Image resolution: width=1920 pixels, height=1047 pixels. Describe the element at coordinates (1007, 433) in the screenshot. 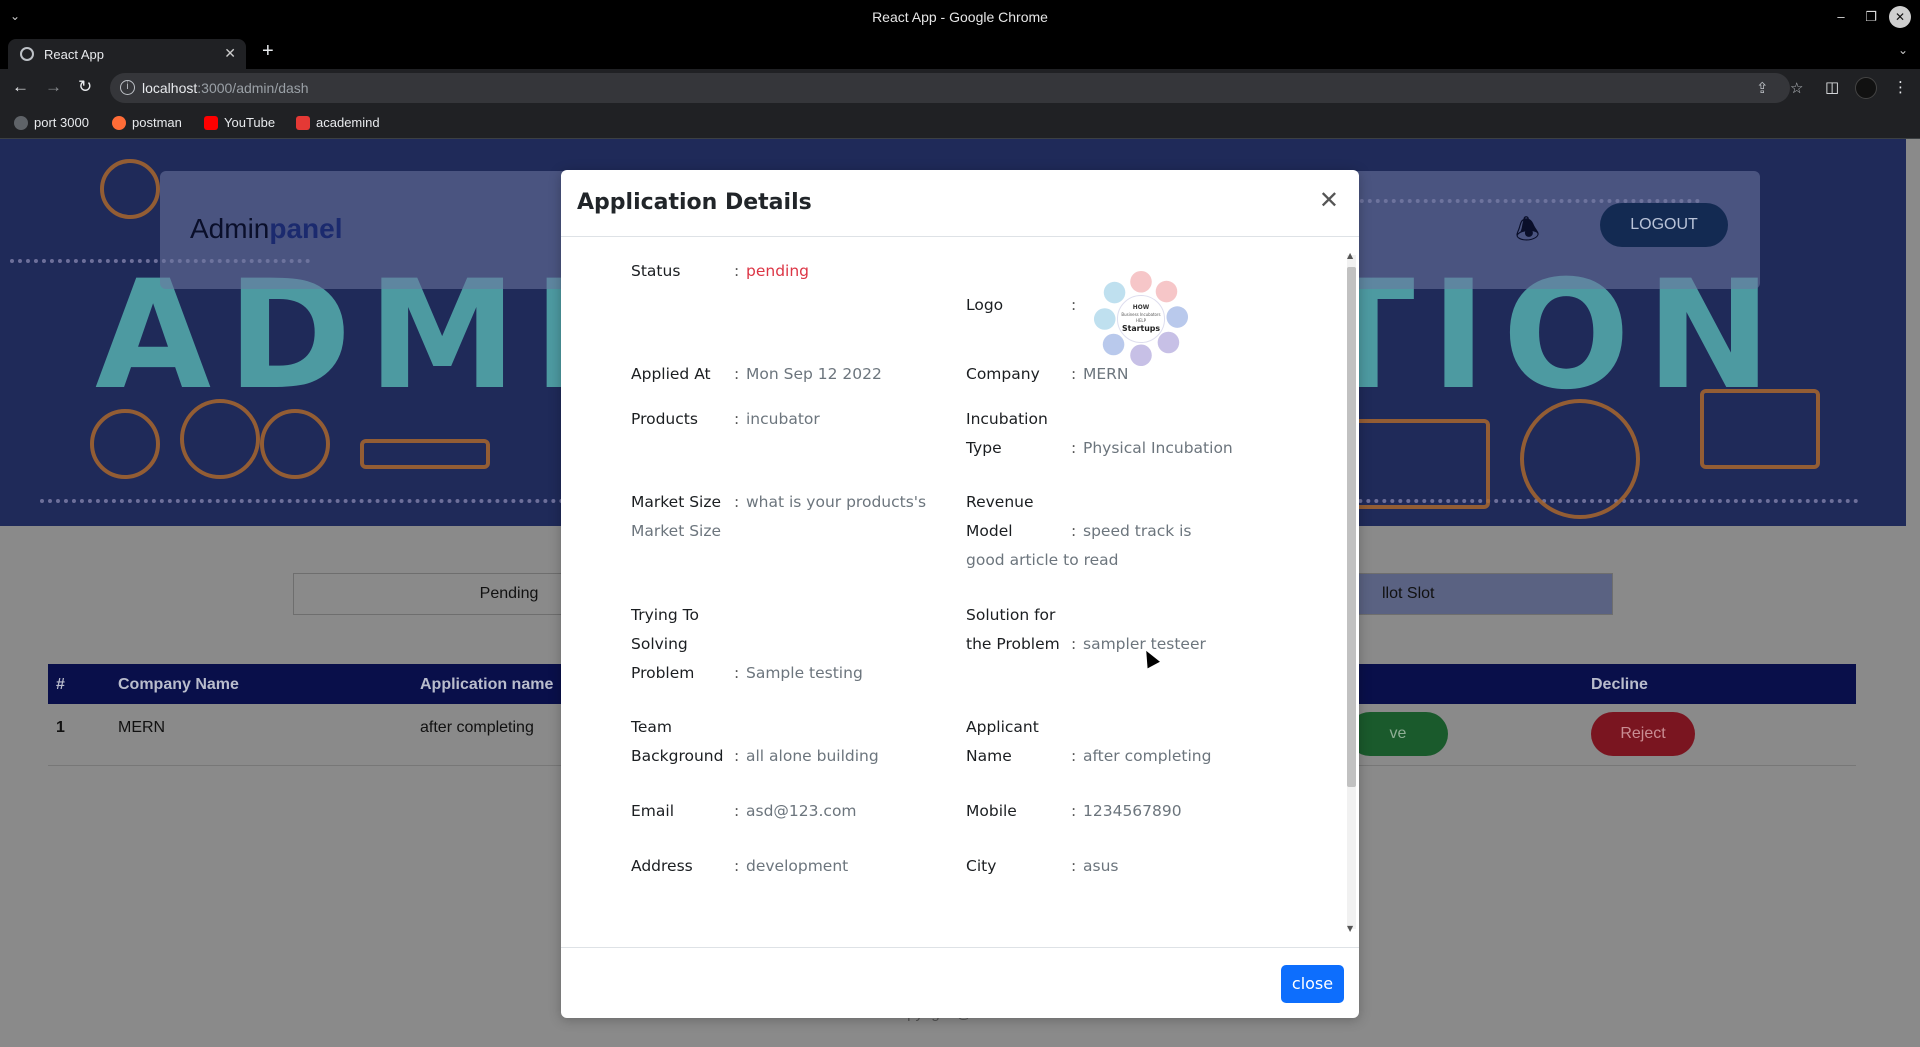

I see `incubation-type-label: Incubation Type` at that location.